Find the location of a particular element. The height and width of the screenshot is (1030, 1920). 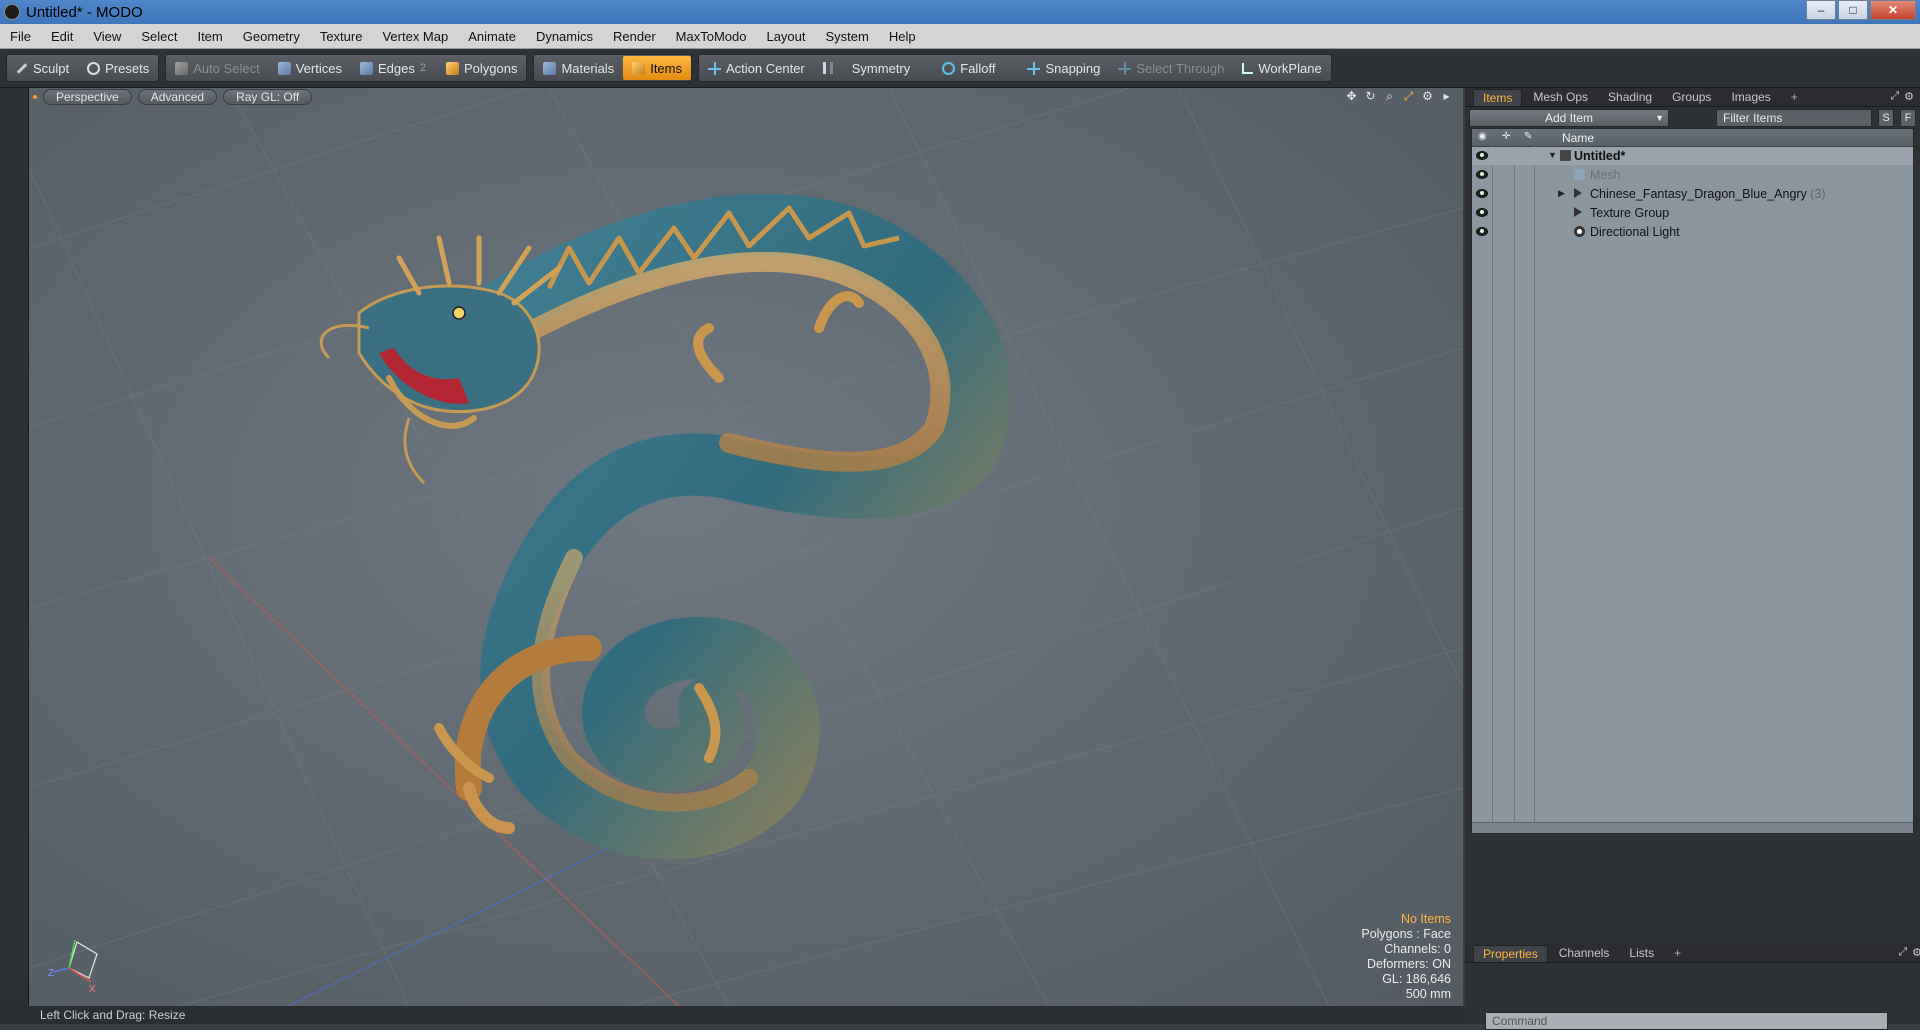

menu-animate: Animate is located at coordinates (492, 36).